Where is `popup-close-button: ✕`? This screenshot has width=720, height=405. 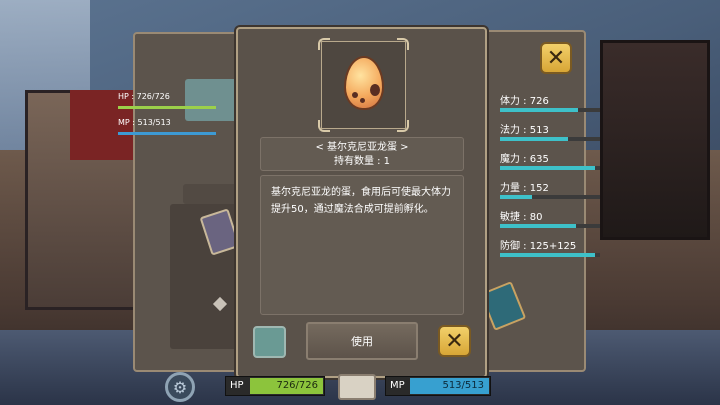
popup-close-button: ✕ is located at coordinates (454, 341).